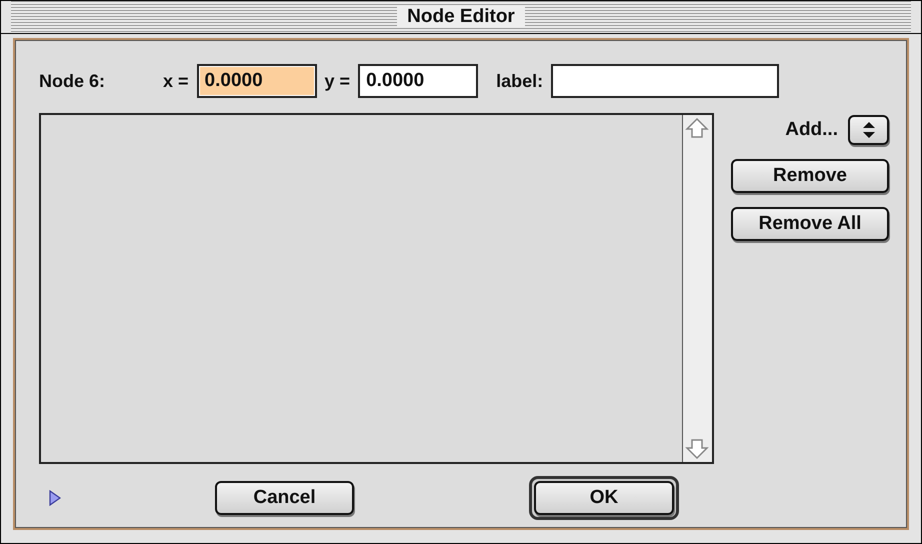  I want to click on up-down-arrows-icon, so click(868, 130).